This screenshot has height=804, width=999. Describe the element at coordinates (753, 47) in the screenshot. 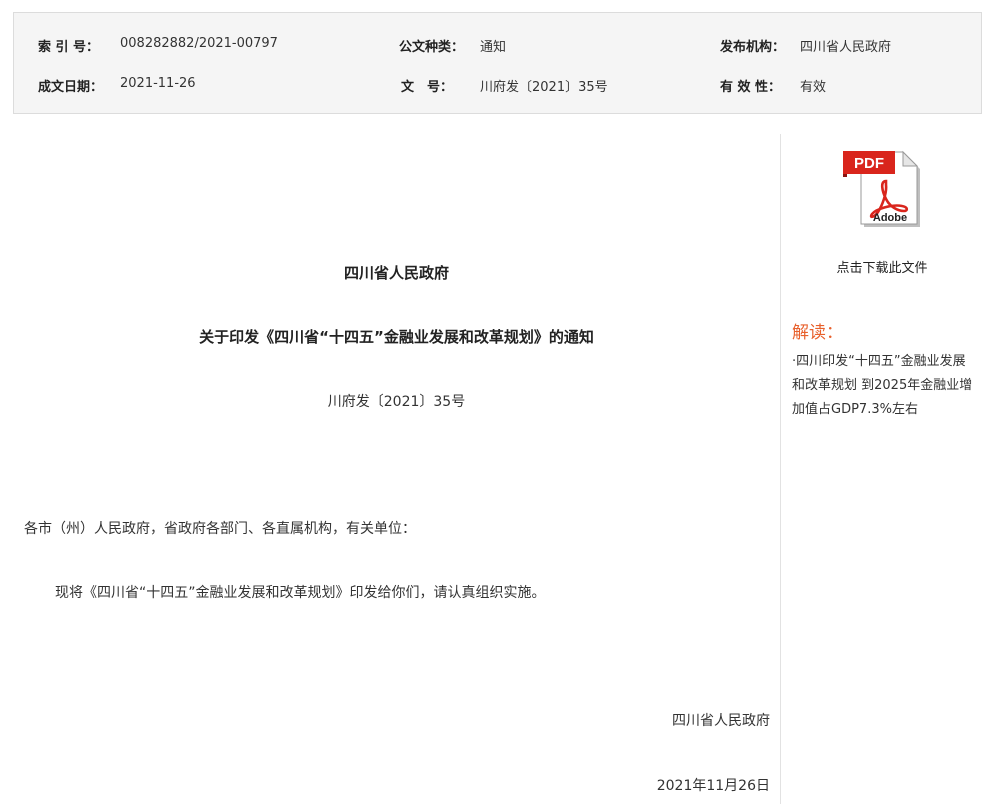

I see `publisher-label: 发布机构：` at that location.